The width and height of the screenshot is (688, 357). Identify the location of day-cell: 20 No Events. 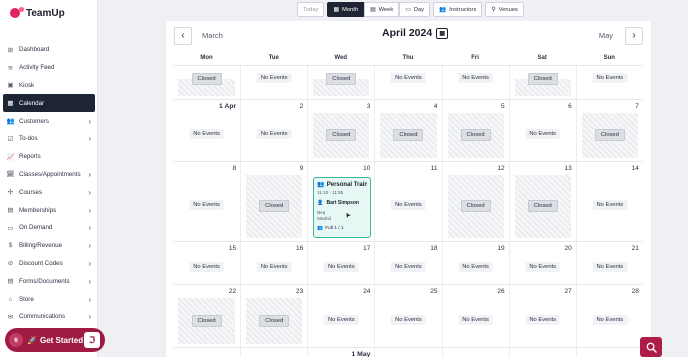
(542, 263).